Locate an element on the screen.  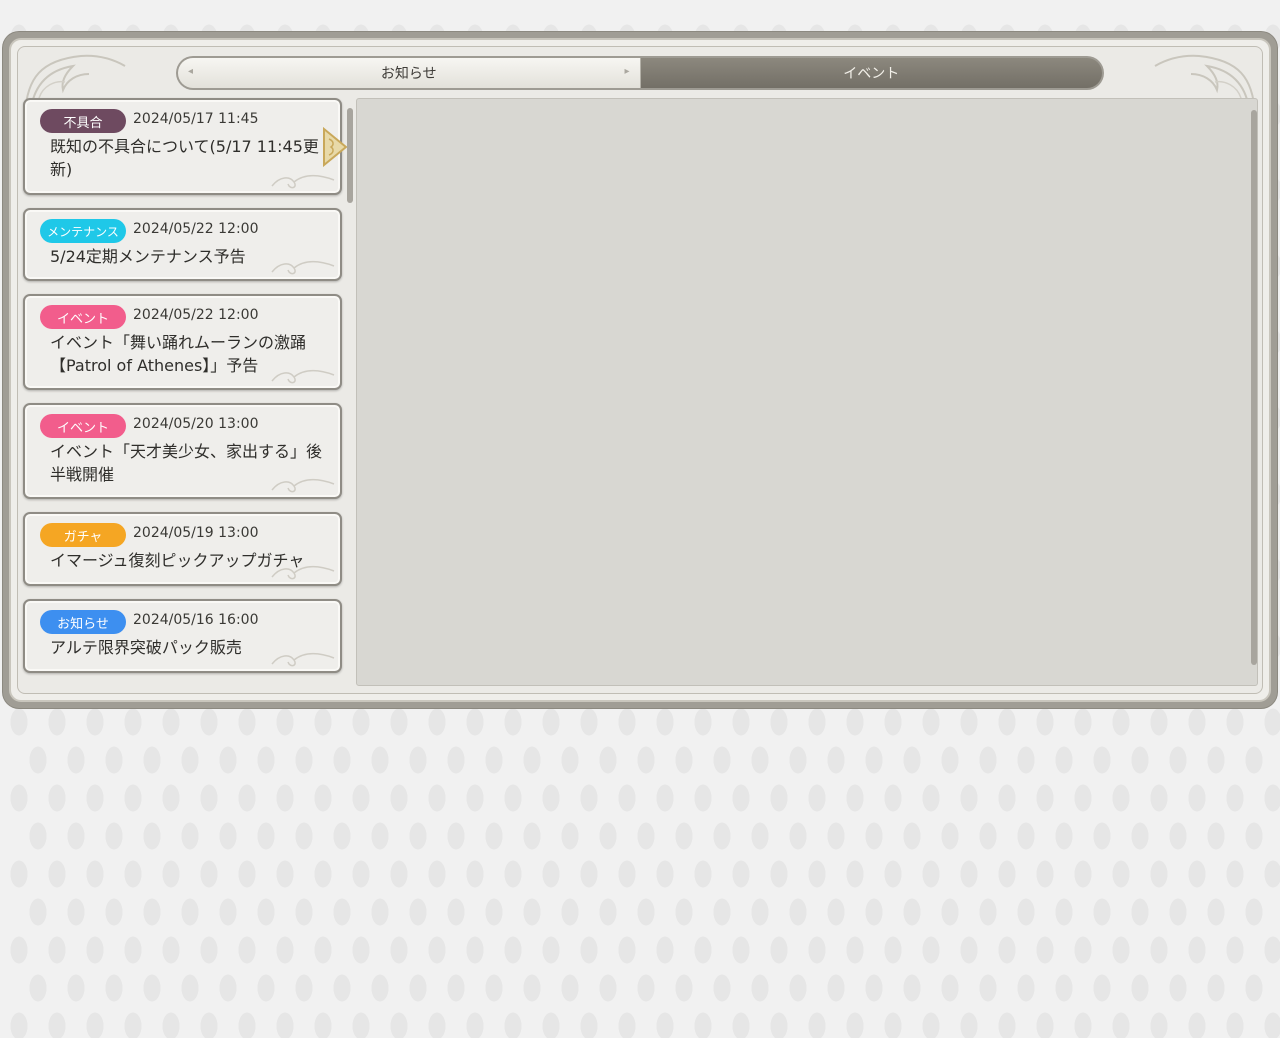
notice-item: ガチャ 2024/05/19 13:00 イマージュ復刻ピックアップガチャ is located at coordinates (182, 549).